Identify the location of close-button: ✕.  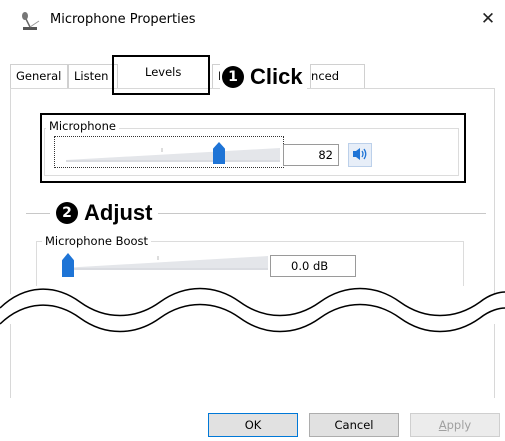
(488, 19).